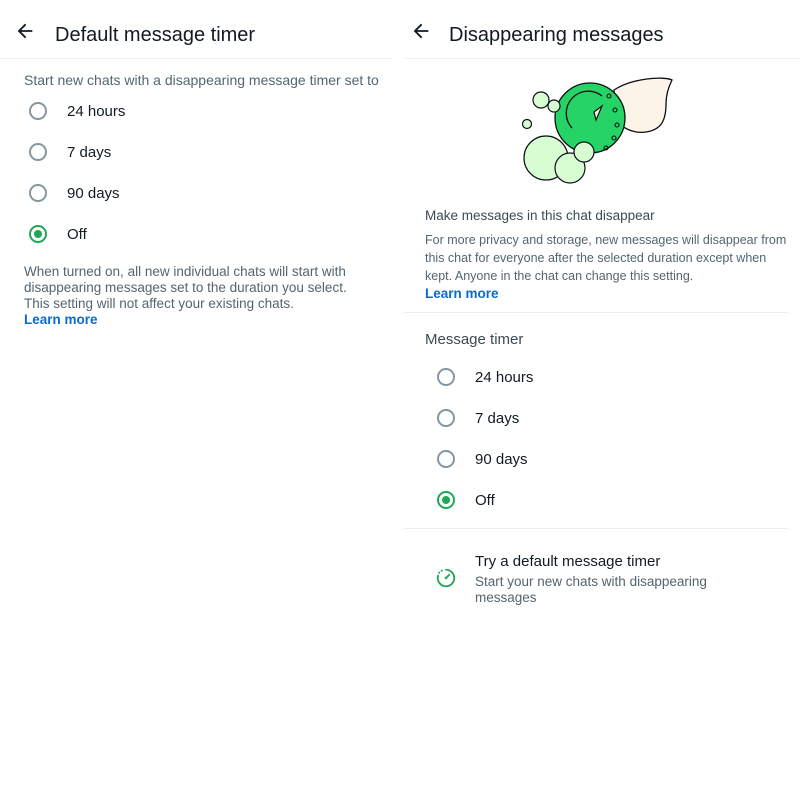 The image size is (800, 808). Describe the element at coordinates (540, 215) in the screenshot. I see `about-title: Make messages in this chat disappear` at that location.